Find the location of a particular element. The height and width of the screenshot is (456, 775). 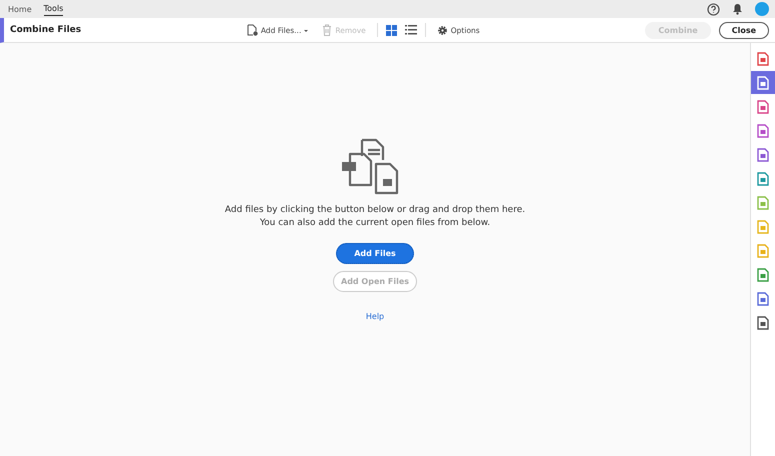

grid-view-icon is located at coordinates (391, 30).